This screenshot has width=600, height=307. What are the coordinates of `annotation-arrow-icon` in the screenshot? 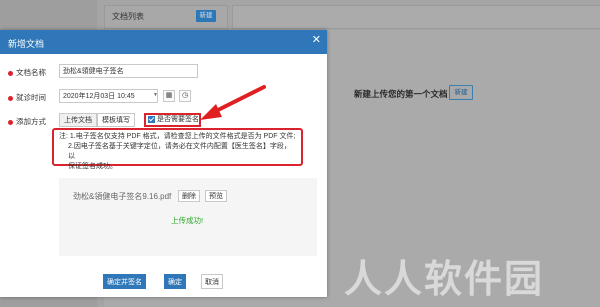 It's located at (233, 102).